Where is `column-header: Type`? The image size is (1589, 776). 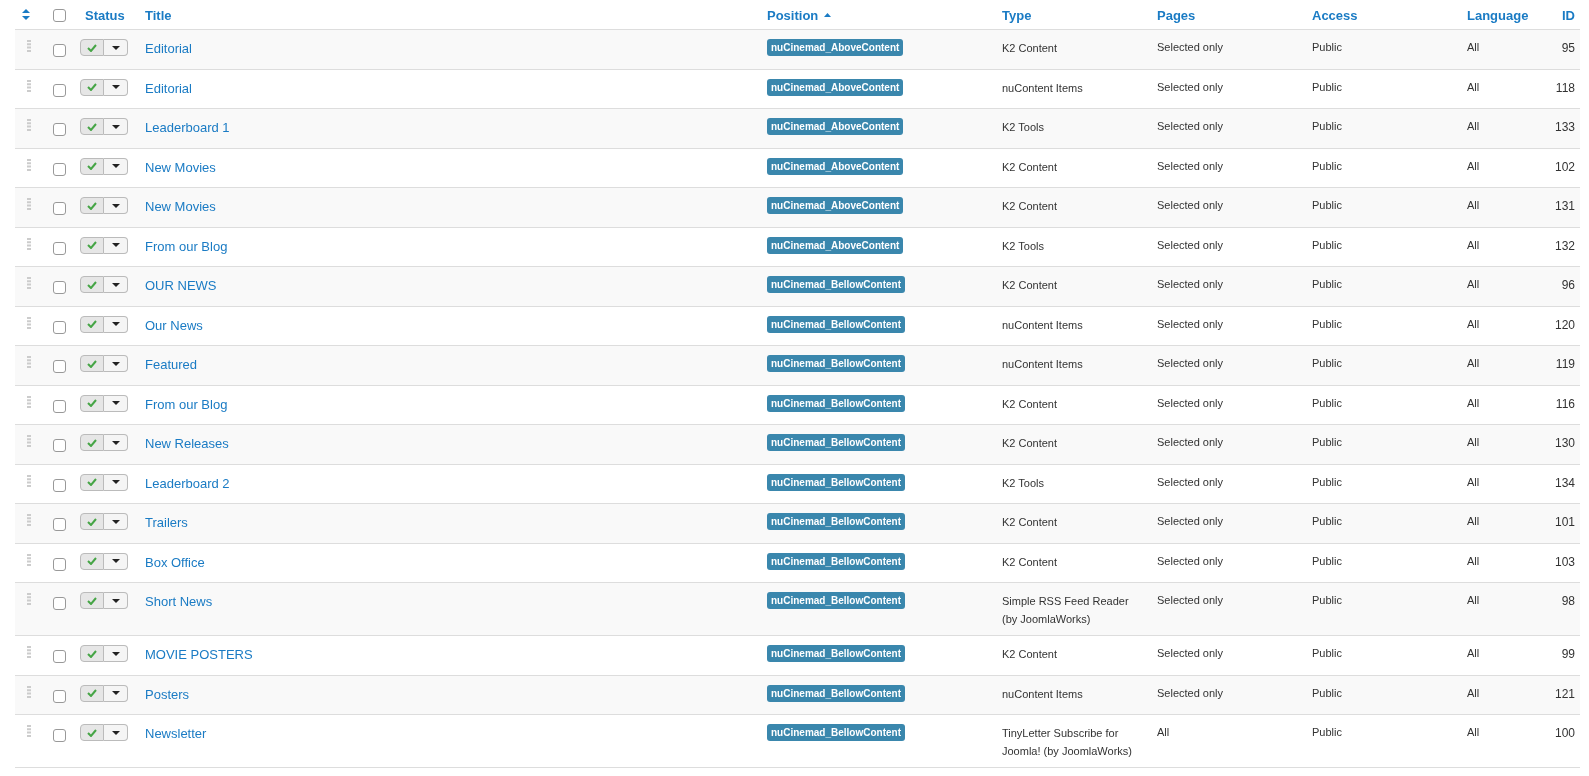
column-header: Type is located at coordinates (1017, 15).